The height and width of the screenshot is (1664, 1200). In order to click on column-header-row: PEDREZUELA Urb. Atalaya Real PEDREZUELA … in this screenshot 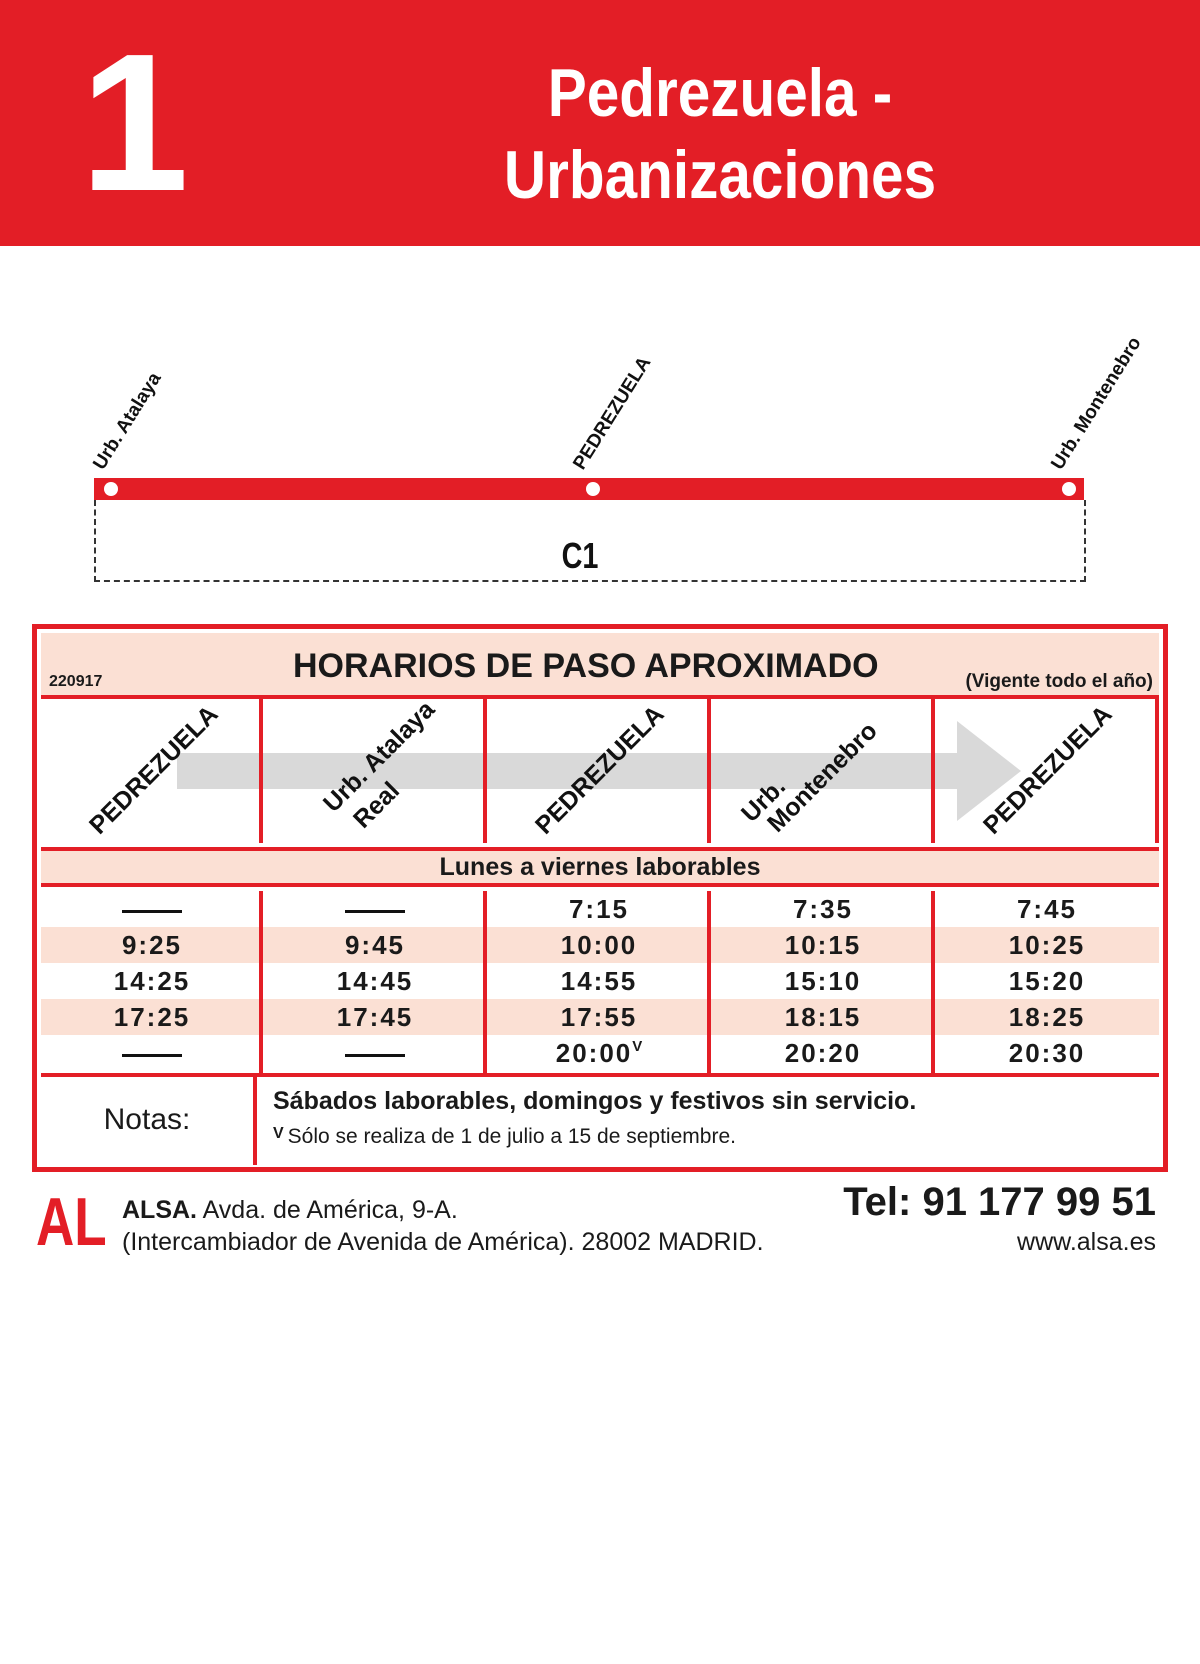, I will do `click(600, 769)`.